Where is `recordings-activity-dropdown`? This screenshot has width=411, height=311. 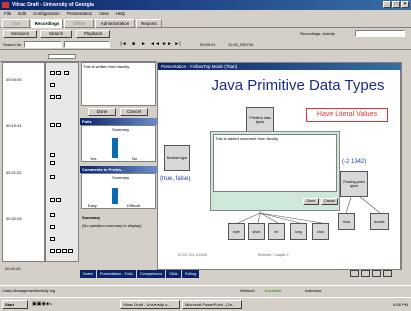
recordings-activity-dropdown is located at coordinates (380, 33).